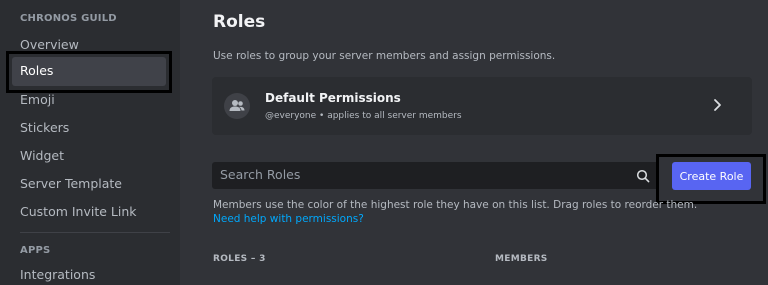  What do you see at coordinates (239, 22) in the screenshot?
I see `page-title: Roles` at bounding box center [239, 22].